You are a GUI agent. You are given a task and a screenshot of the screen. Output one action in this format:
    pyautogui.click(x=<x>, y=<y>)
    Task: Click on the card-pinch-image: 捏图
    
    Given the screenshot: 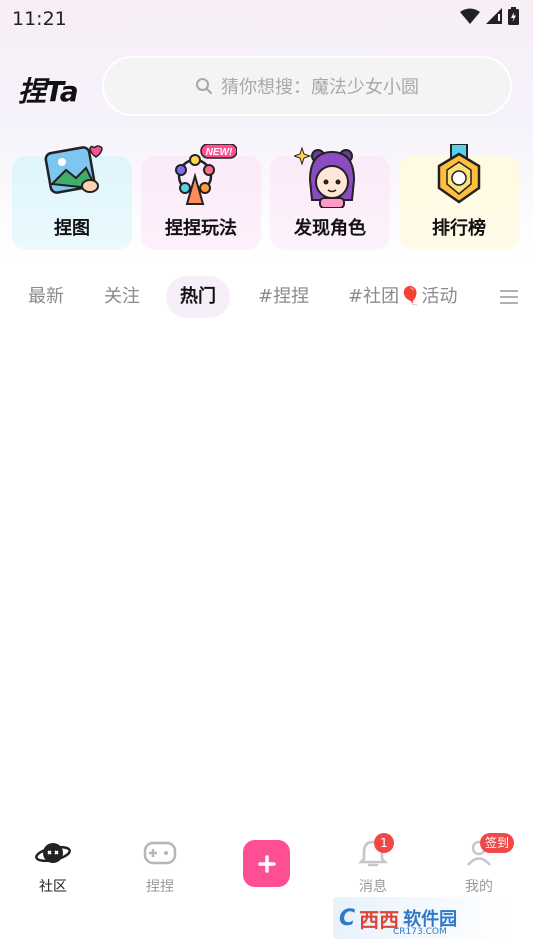 What is the action you would take?
    pyautogui.click(x=72, y=197)
    